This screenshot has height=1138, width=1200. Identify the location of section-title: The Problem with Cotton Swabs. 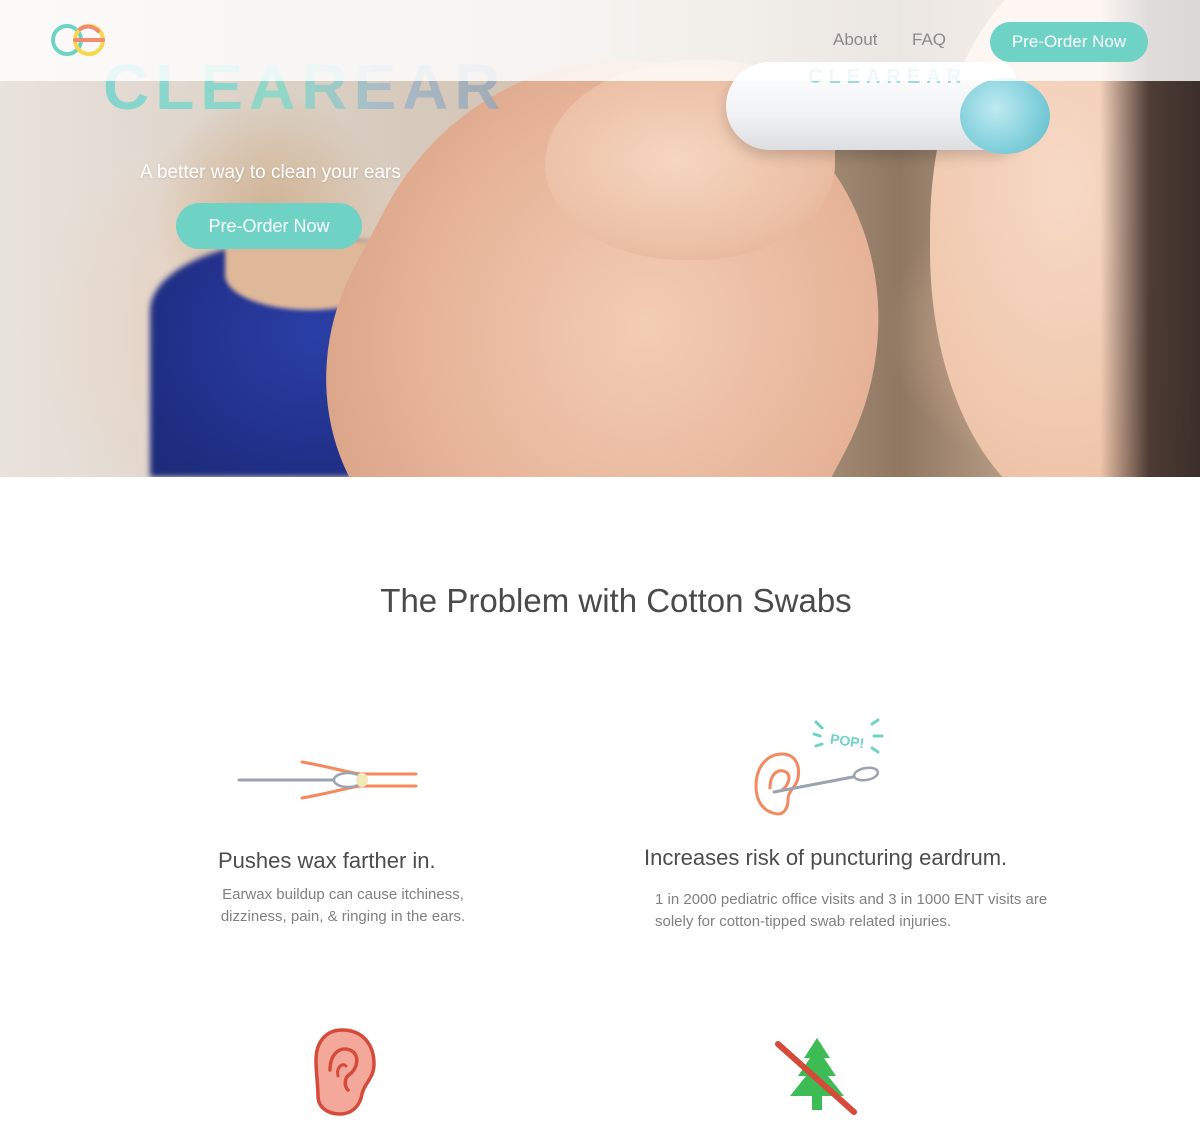
(616, 600).